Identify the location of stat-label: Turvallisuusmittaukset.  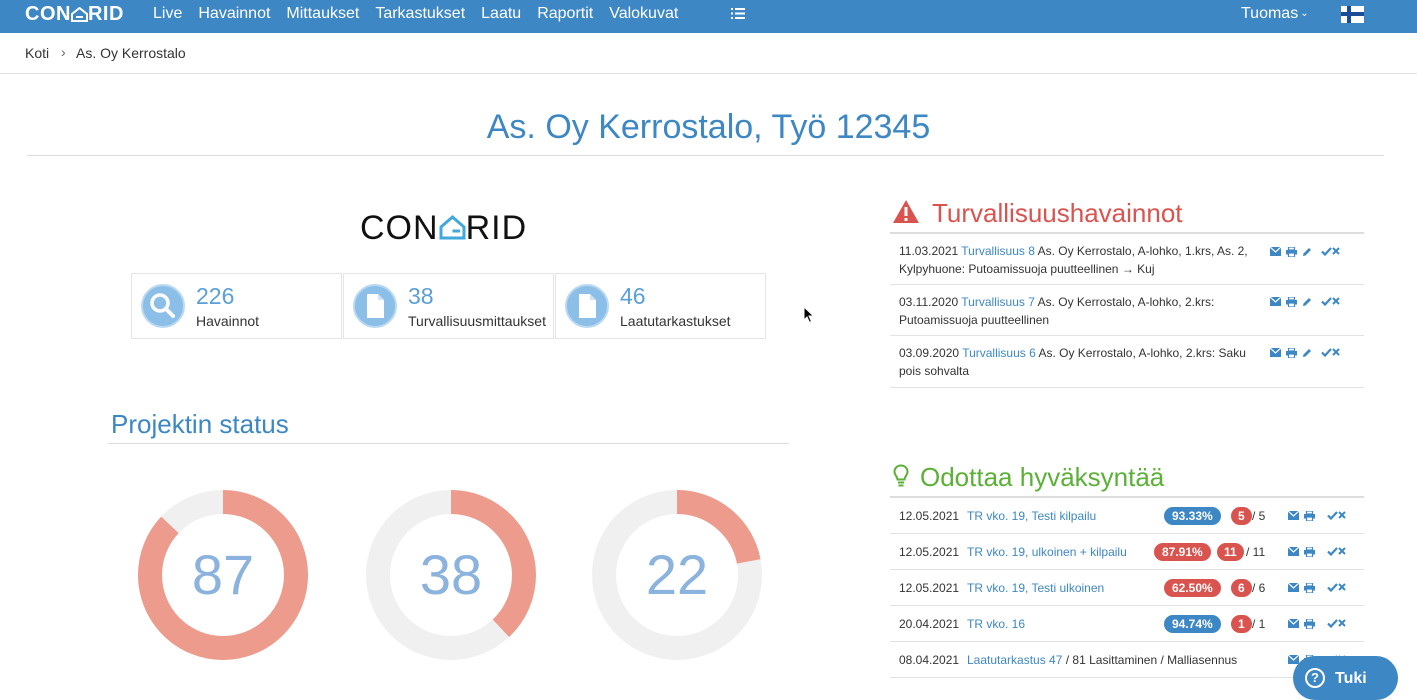
(477, 321).